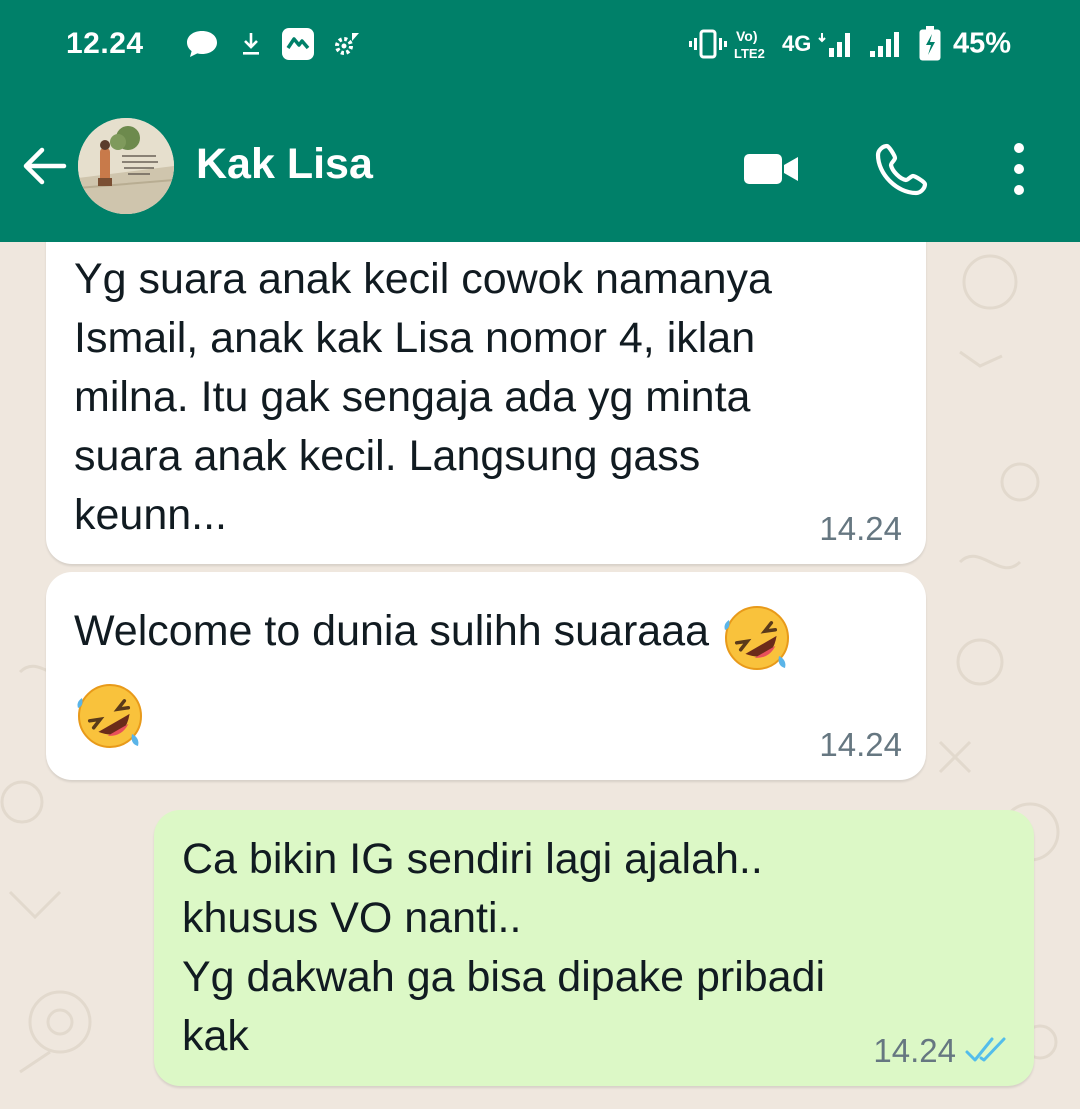 The image size is (1080, 1109). I want to click on battery-percentage: 45%, so click(982, 43).